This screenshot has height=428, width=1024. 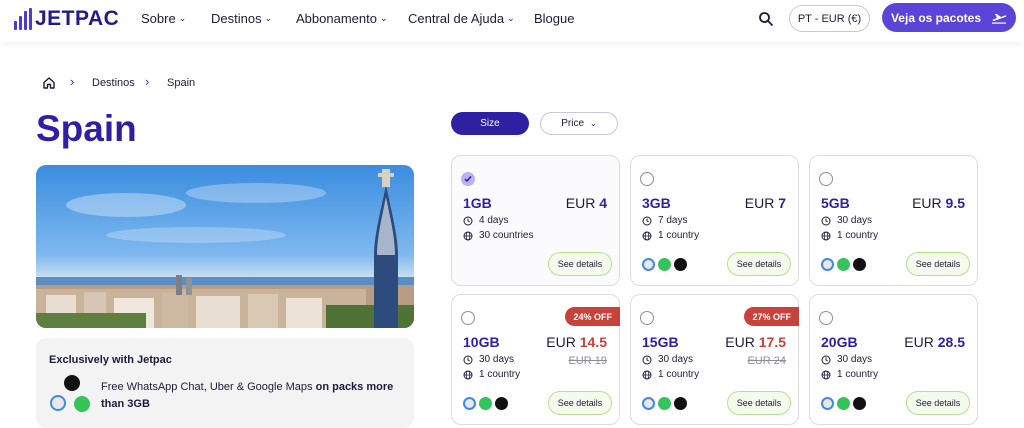 I want to click on nav-sobre: Sobre ⌄, so click(x=163, y=18).